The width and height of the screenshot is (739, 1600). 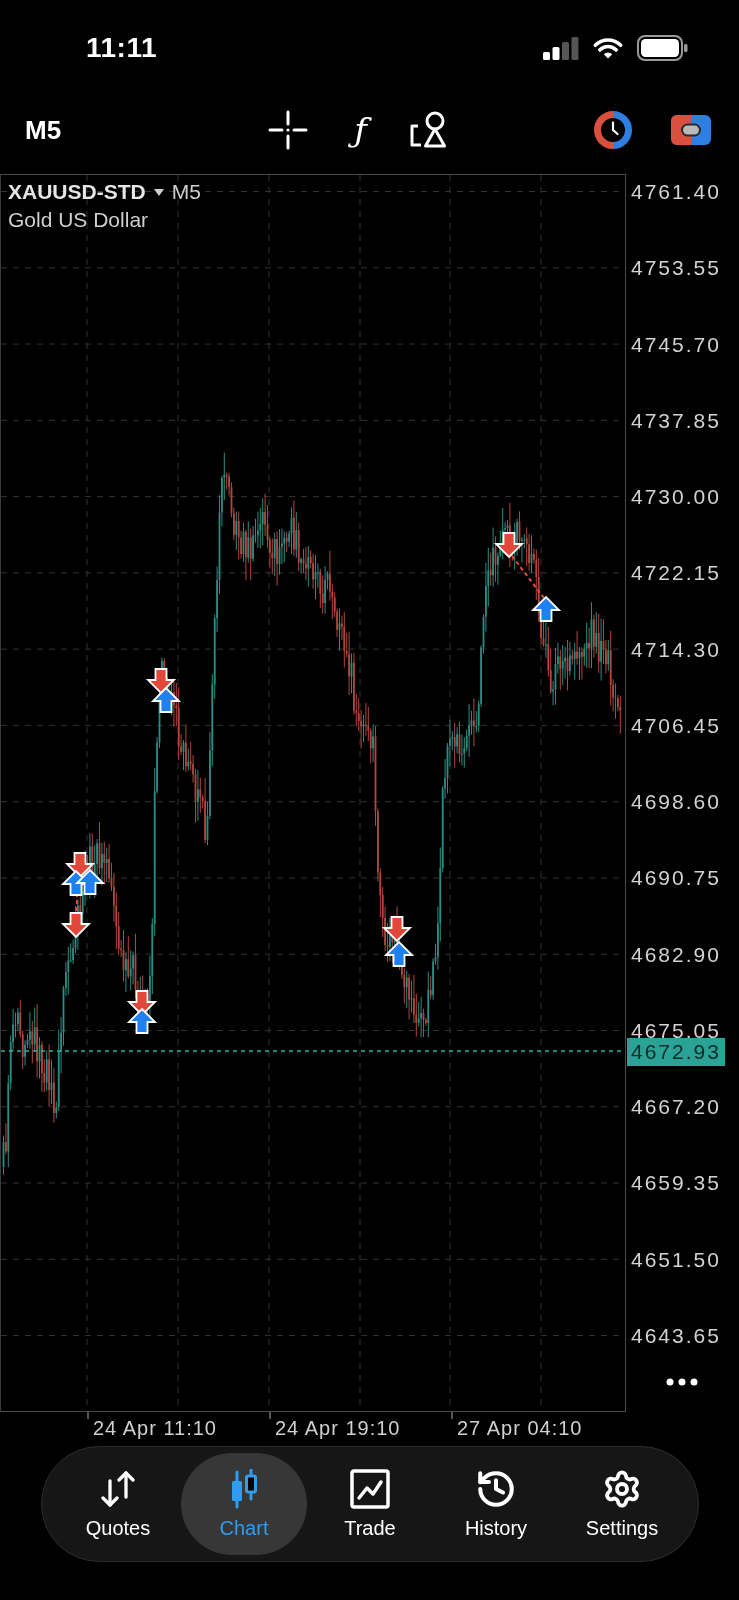 I want to click on history-icon, so click(x=496, y=1489).